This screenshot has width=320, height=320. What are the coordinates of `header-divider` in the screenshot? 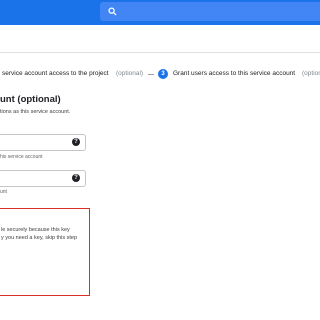 It's located at (160, 52).